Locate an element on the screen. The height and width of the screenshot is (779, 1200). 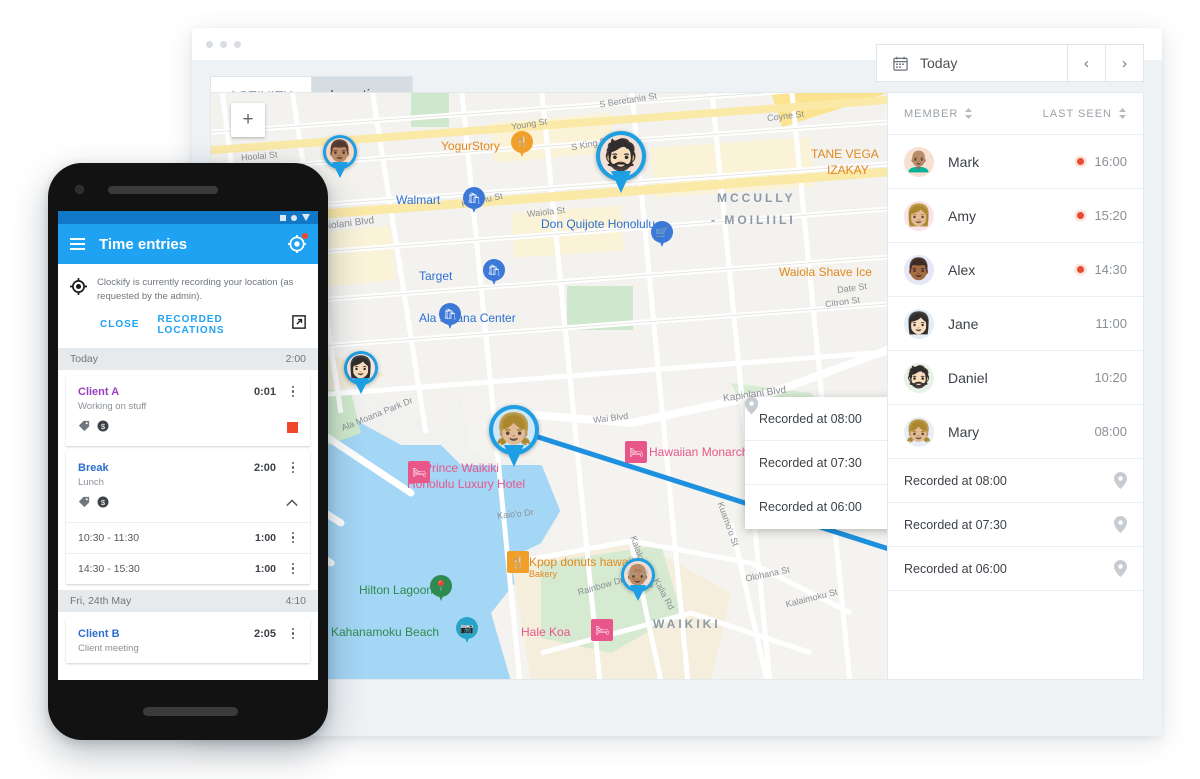
table-row: 👨🏽‍🦲 Mark 16:00 is located at coordinates (1015, 162).